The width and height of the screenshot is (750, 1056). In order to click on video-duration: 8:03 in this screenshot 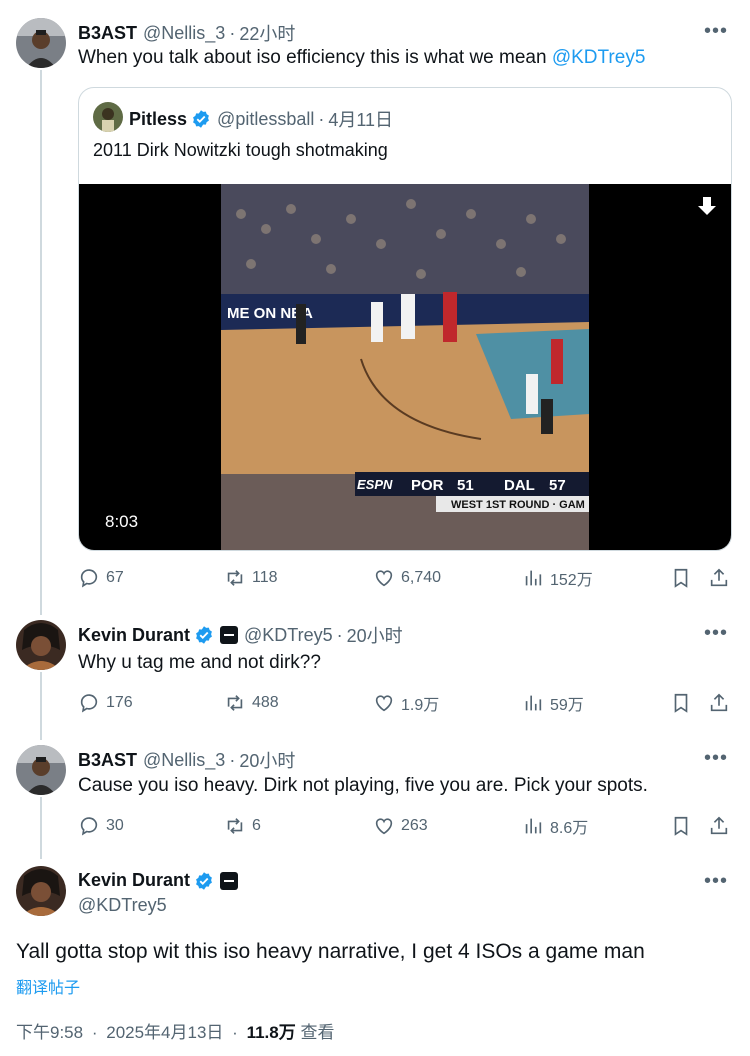, I will do `click(122, 521)`.